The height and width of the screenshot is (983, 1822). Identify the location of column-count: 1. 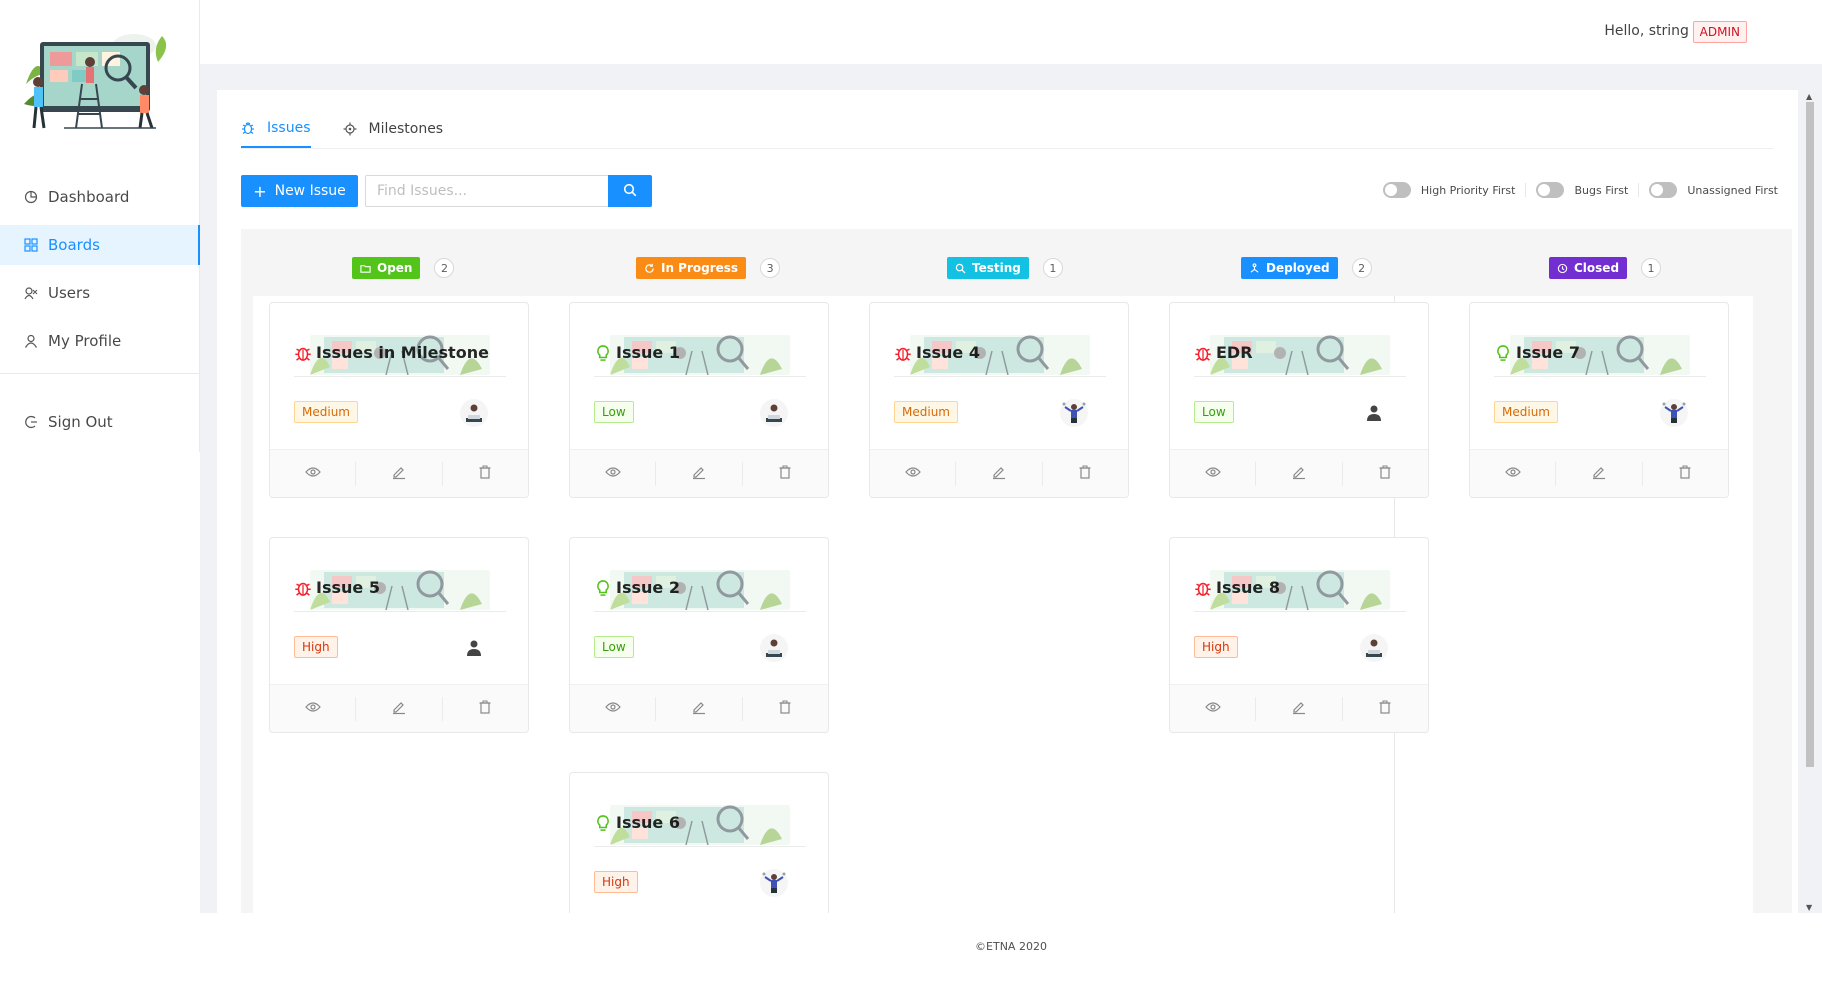
(1651, 268).